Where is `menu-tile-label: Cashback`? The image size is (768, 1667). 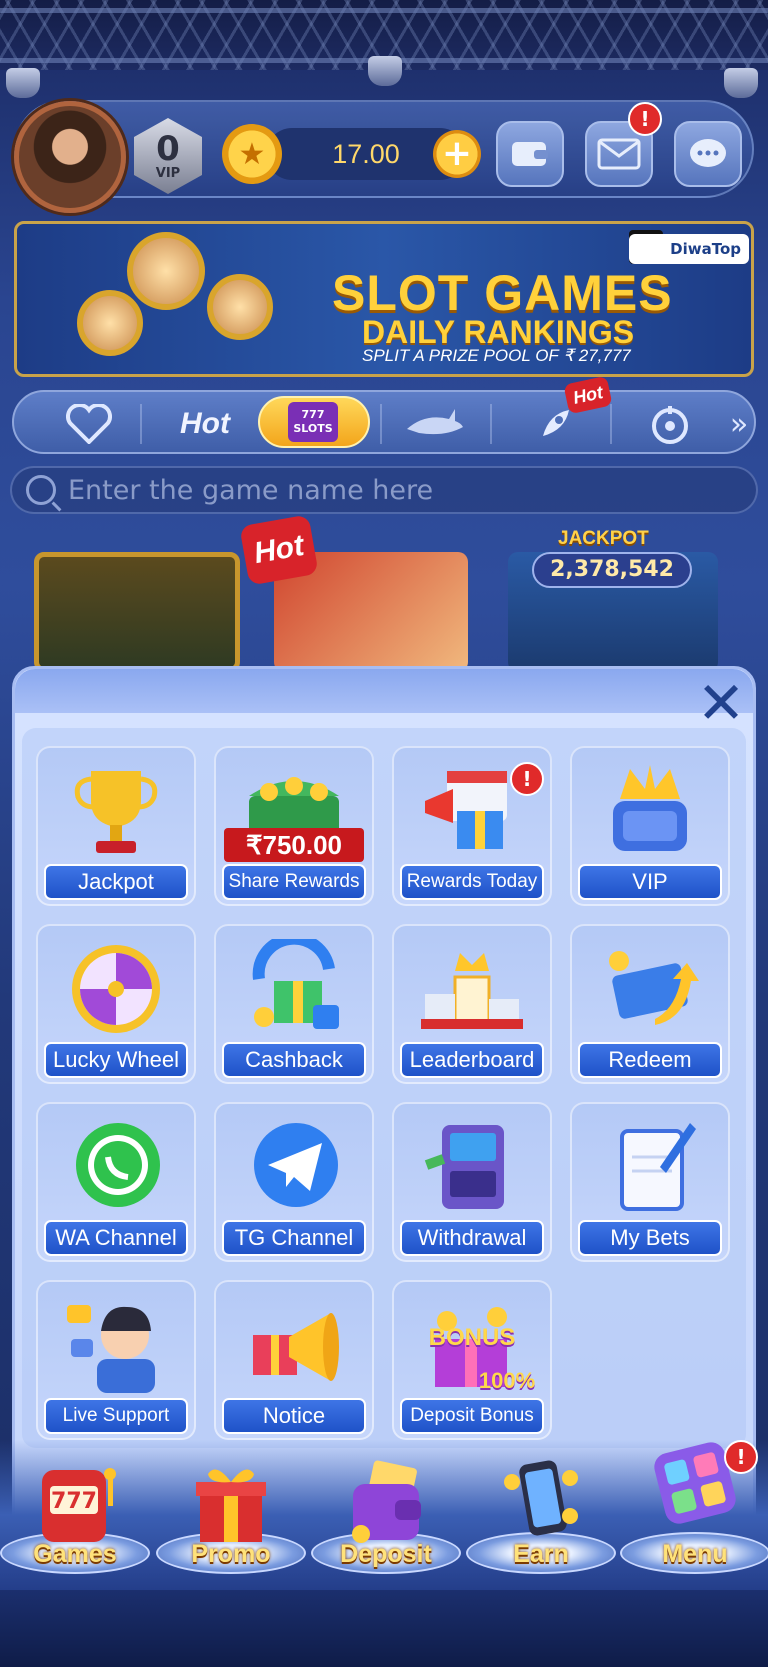 menu-tile-label: Cashback is located at coordinates (294, 1060).